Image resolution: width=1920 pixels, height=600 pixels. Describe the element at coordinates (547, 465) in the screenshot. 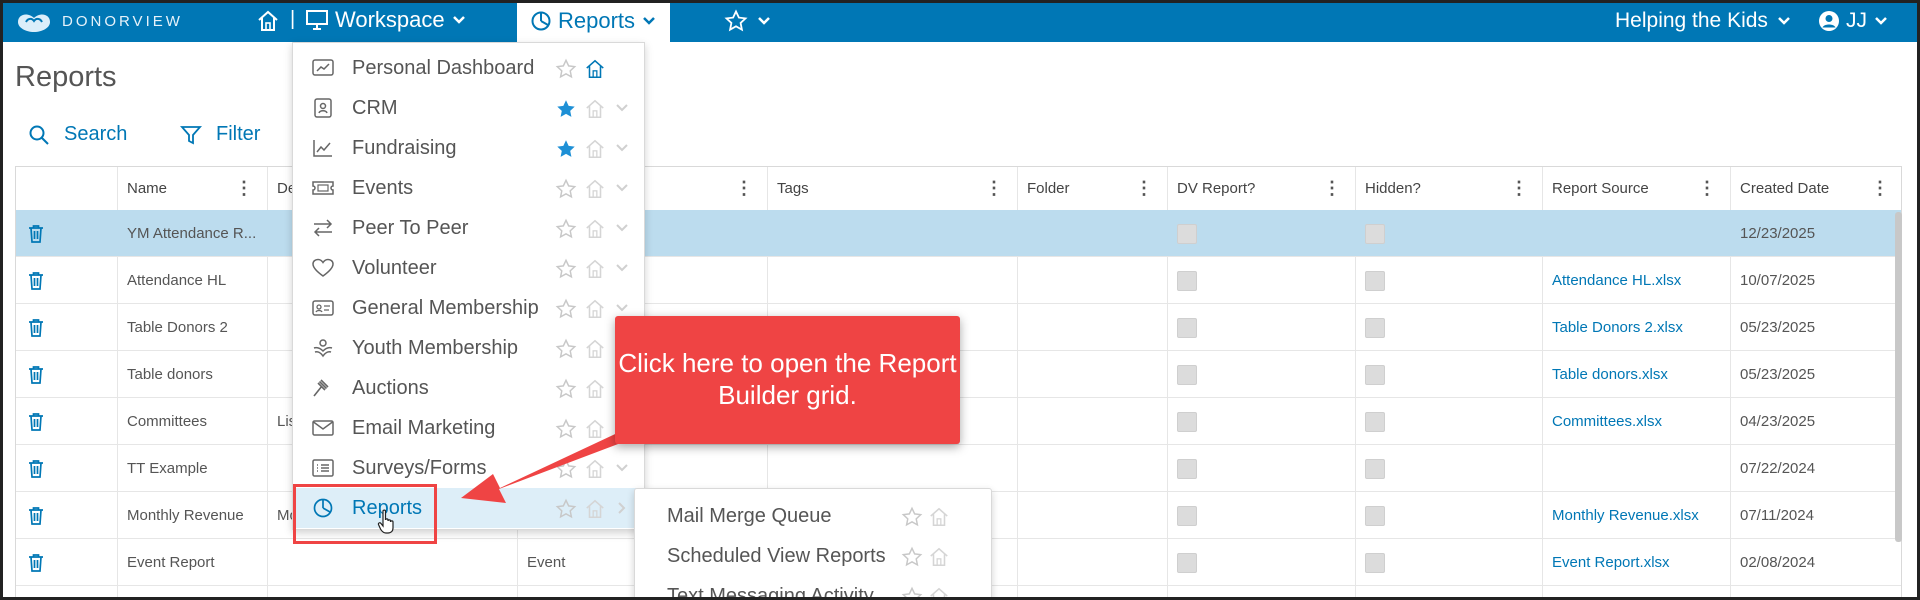

I see `annotation-arrow` at that location.